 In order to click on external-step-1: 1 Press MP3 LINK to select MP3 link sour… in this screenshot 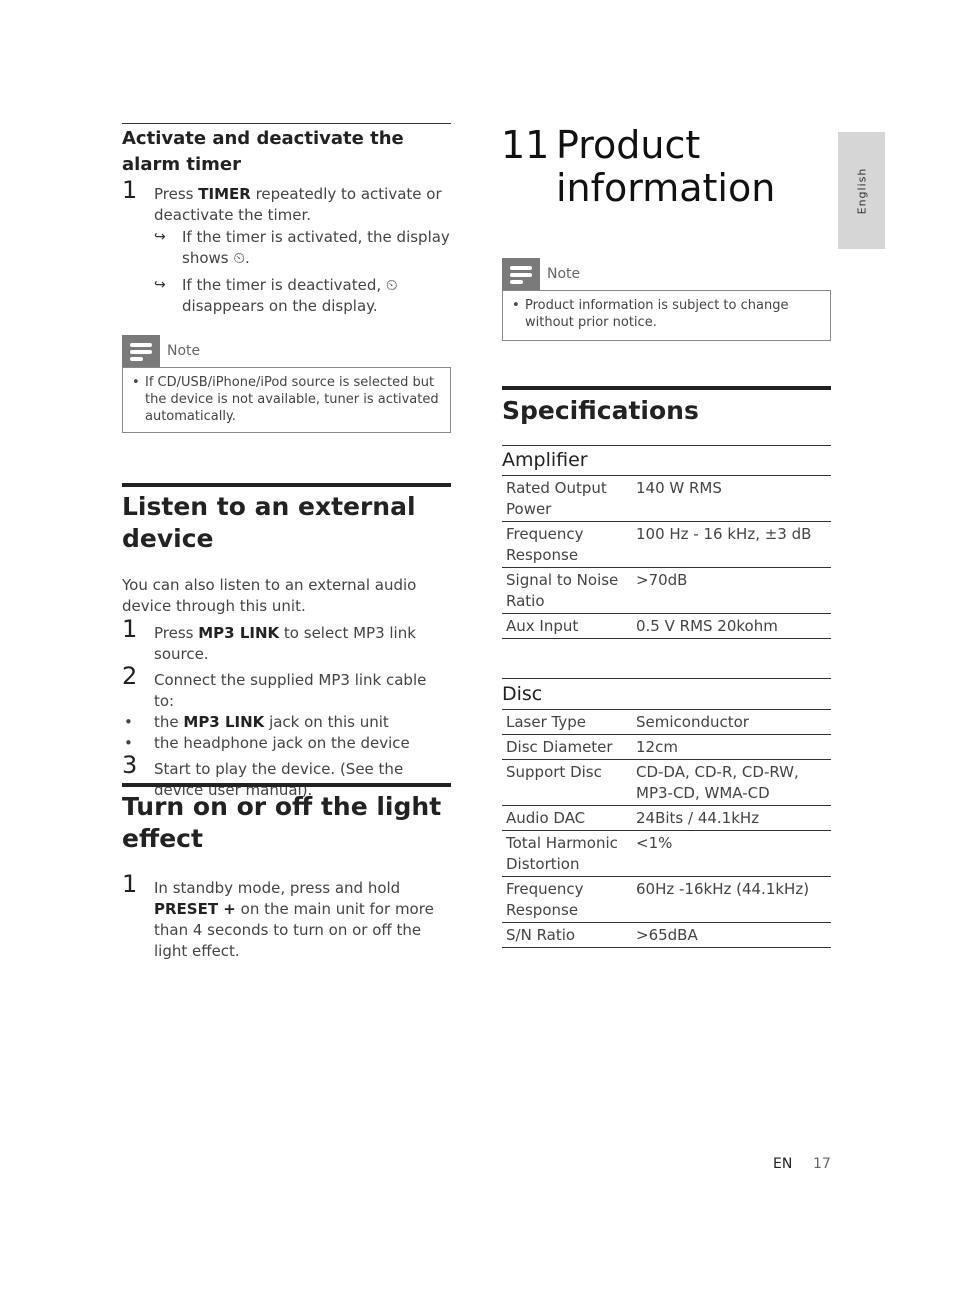, I will do `click(269, 639)`.